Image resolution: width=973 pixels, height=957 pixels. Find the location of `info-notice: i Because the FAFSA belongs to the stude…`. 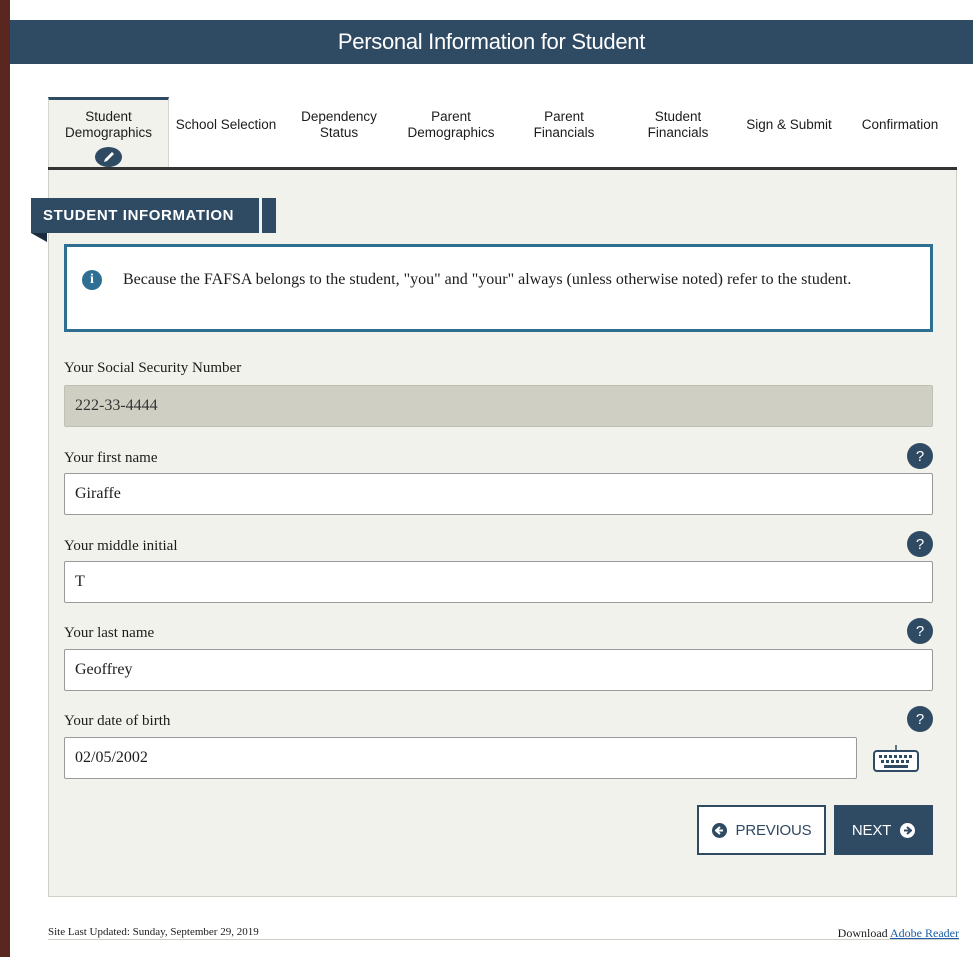

info-notice: i Because the FAFSA belongs to the stude… is located at coordinates (498, 288).